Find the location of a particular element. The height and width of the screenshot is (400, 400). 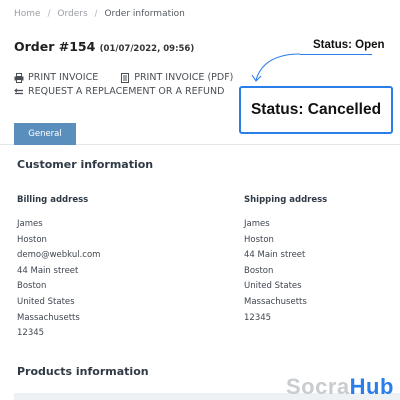

shipping-state: Massachusetts is located at coordinates (275, 301).